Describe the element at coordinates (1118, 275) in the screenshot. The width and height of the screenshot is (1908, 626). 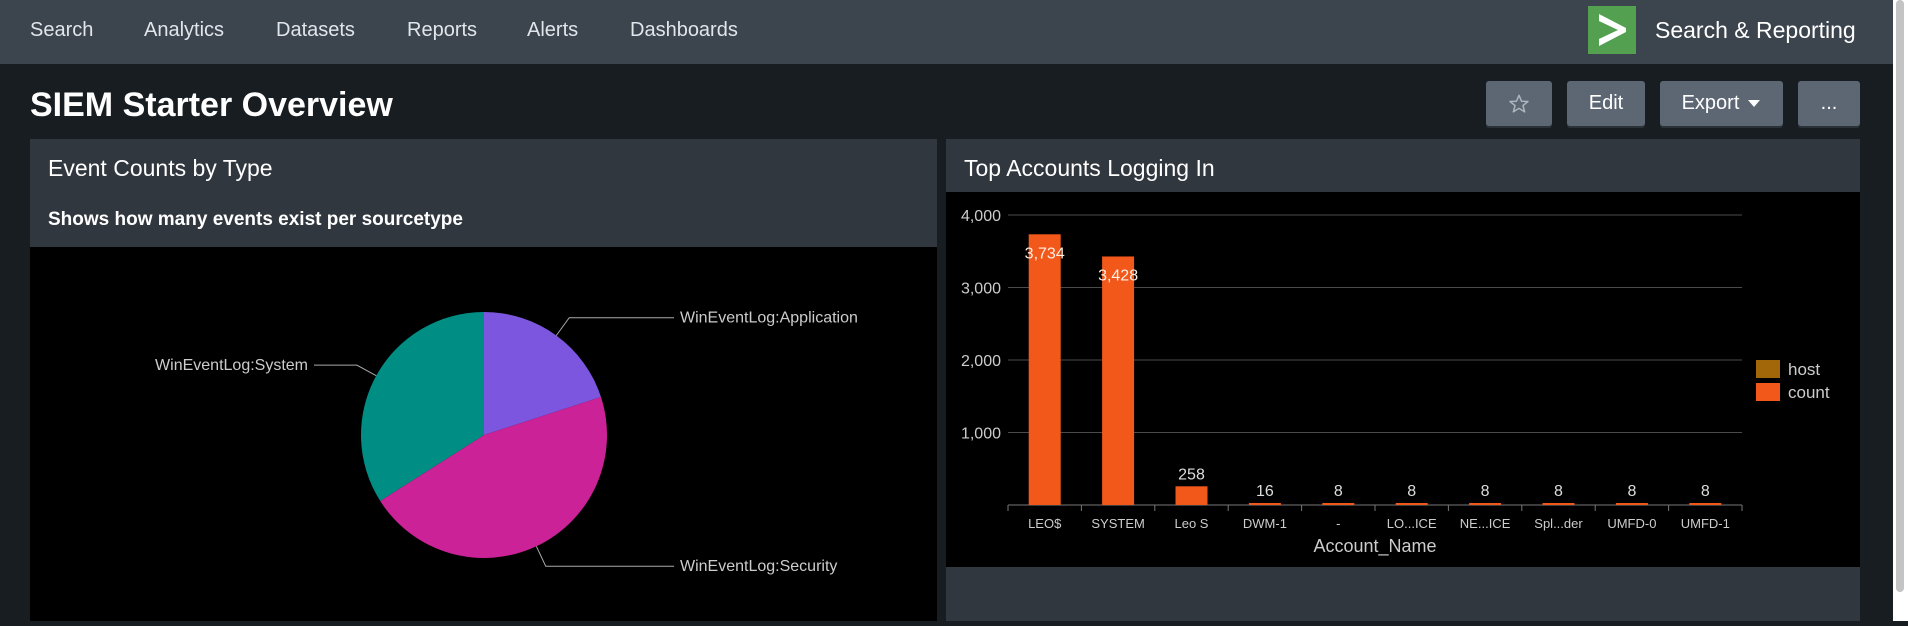
I see `bar-data-label: 3,428` at that location.